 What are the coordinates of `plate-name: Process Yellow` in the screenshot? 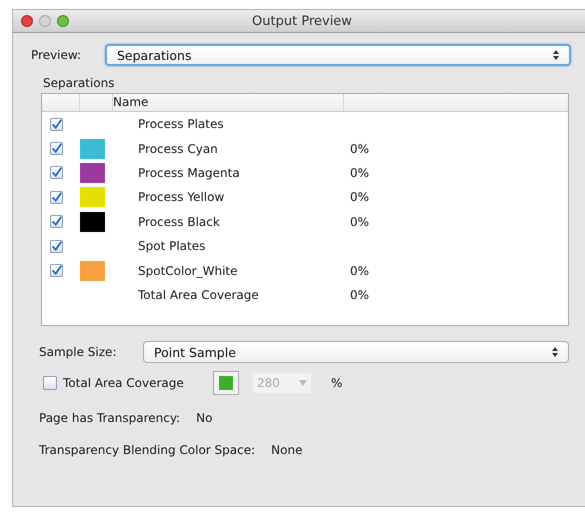 It's located at (181, 197).